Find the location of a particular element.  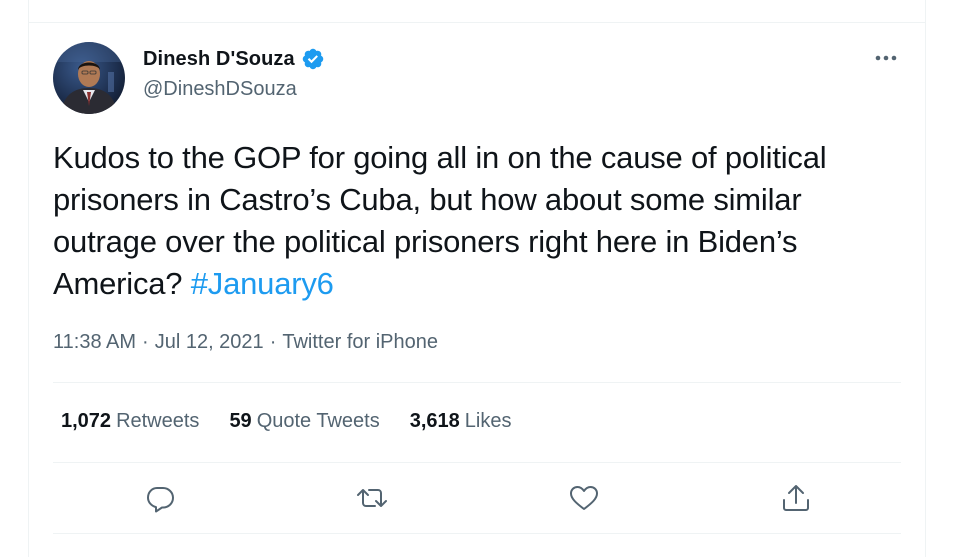

retweet-button is located at coordinates (372, 498).